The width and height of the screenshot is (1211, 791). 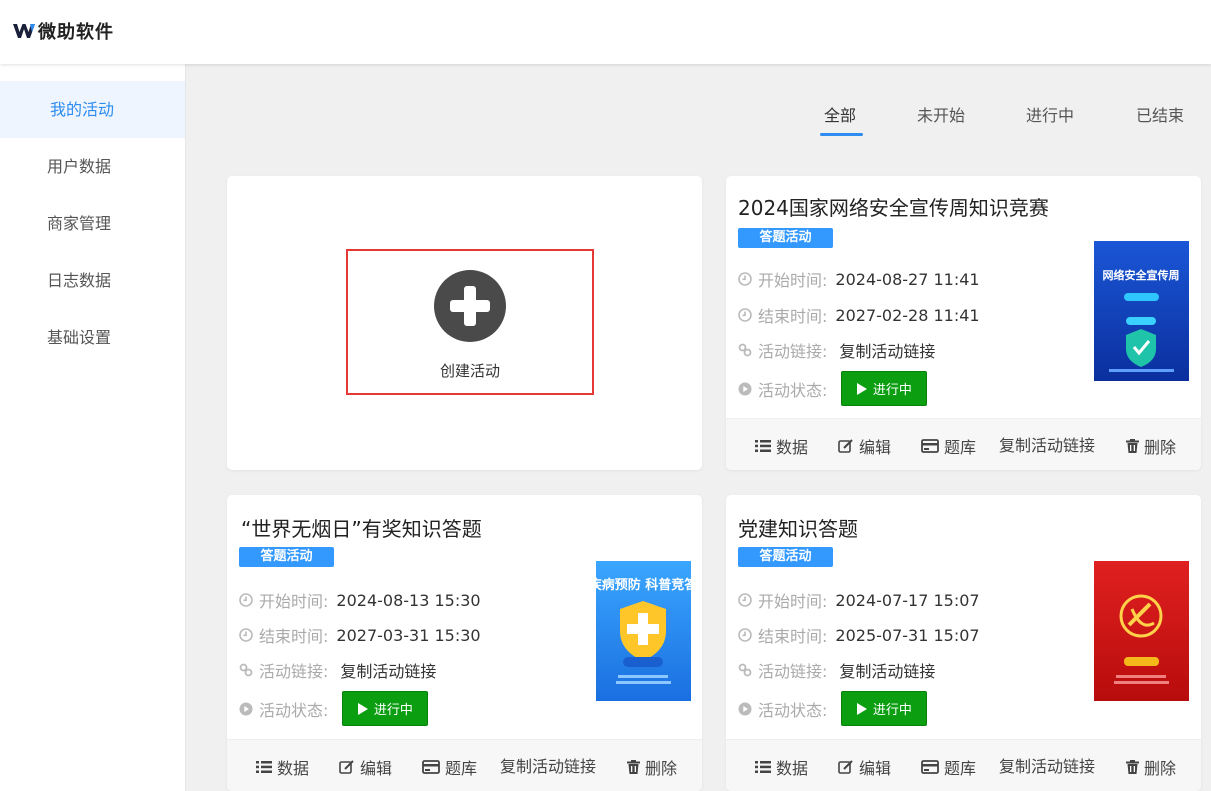 I want to click on logo: 微助软件, so click(x=63, y=31).